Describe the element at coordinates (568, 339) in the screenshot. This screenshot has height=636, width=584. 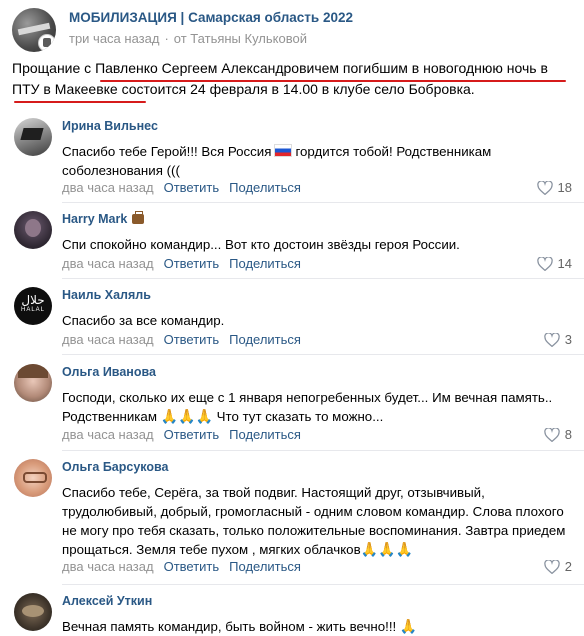
I see `like-count: 3` at that location.